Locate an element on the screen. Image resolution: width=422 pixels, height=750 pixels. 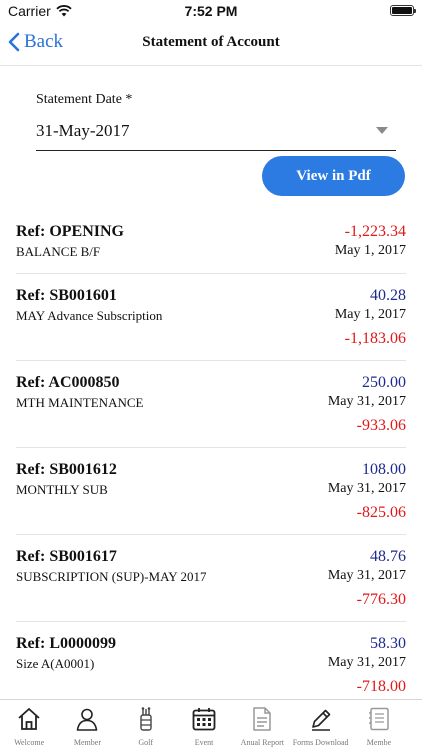
entry-amount: 40.28 is located at coordinates (388, 295).